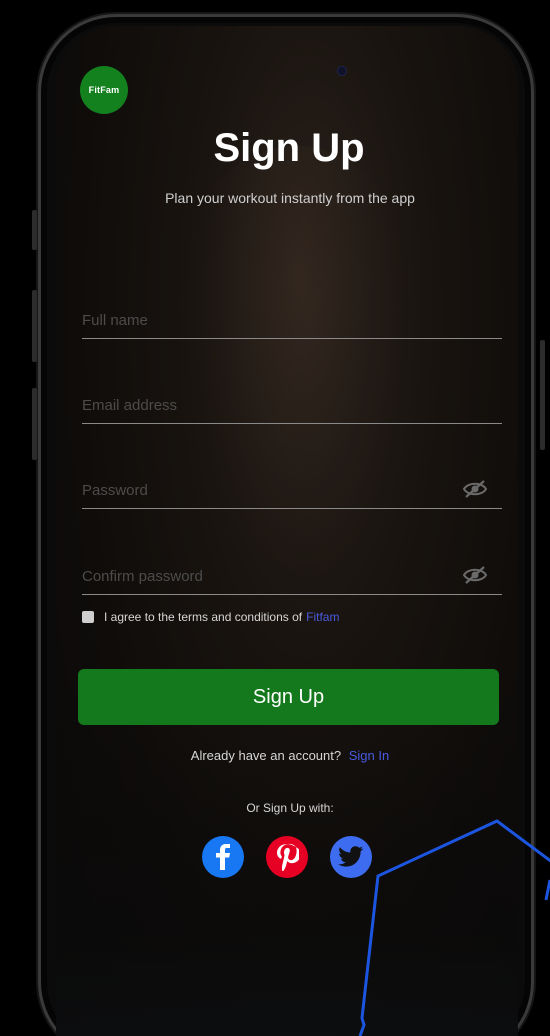 The width and height of the screenshot is (550, 1036). I want to click on full-name-field, so click(292, 323).